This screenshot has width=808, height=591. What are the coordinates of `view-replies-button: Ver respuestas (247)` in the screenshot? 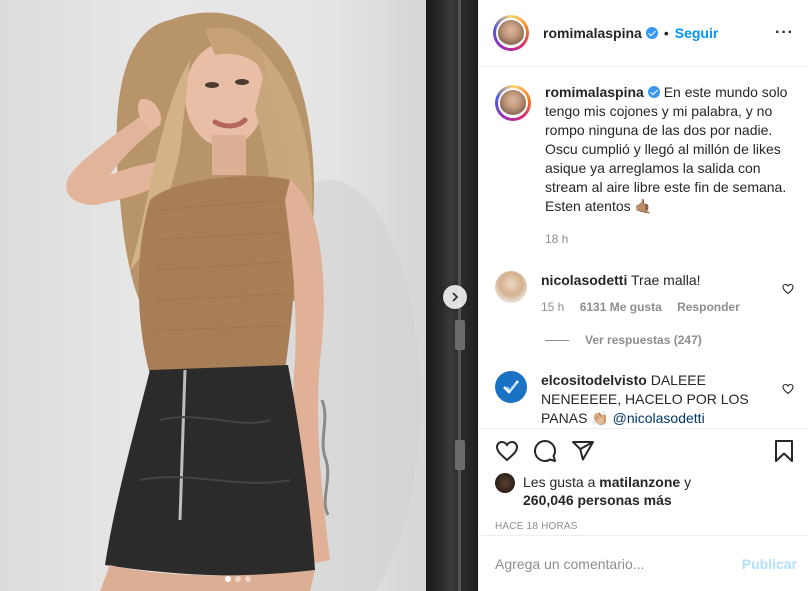 It's located at (669, 340).